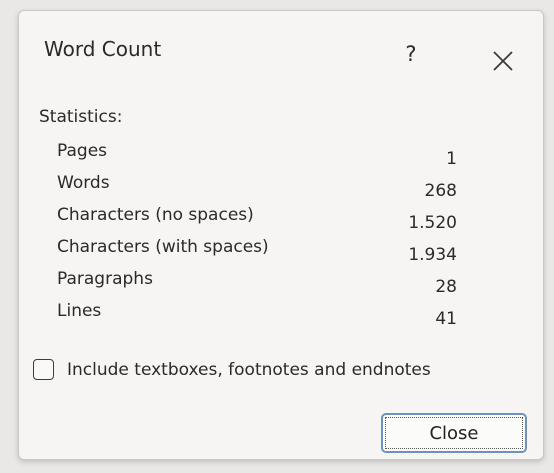  I want to click on stat-value: 1.520, so click(432, 223).